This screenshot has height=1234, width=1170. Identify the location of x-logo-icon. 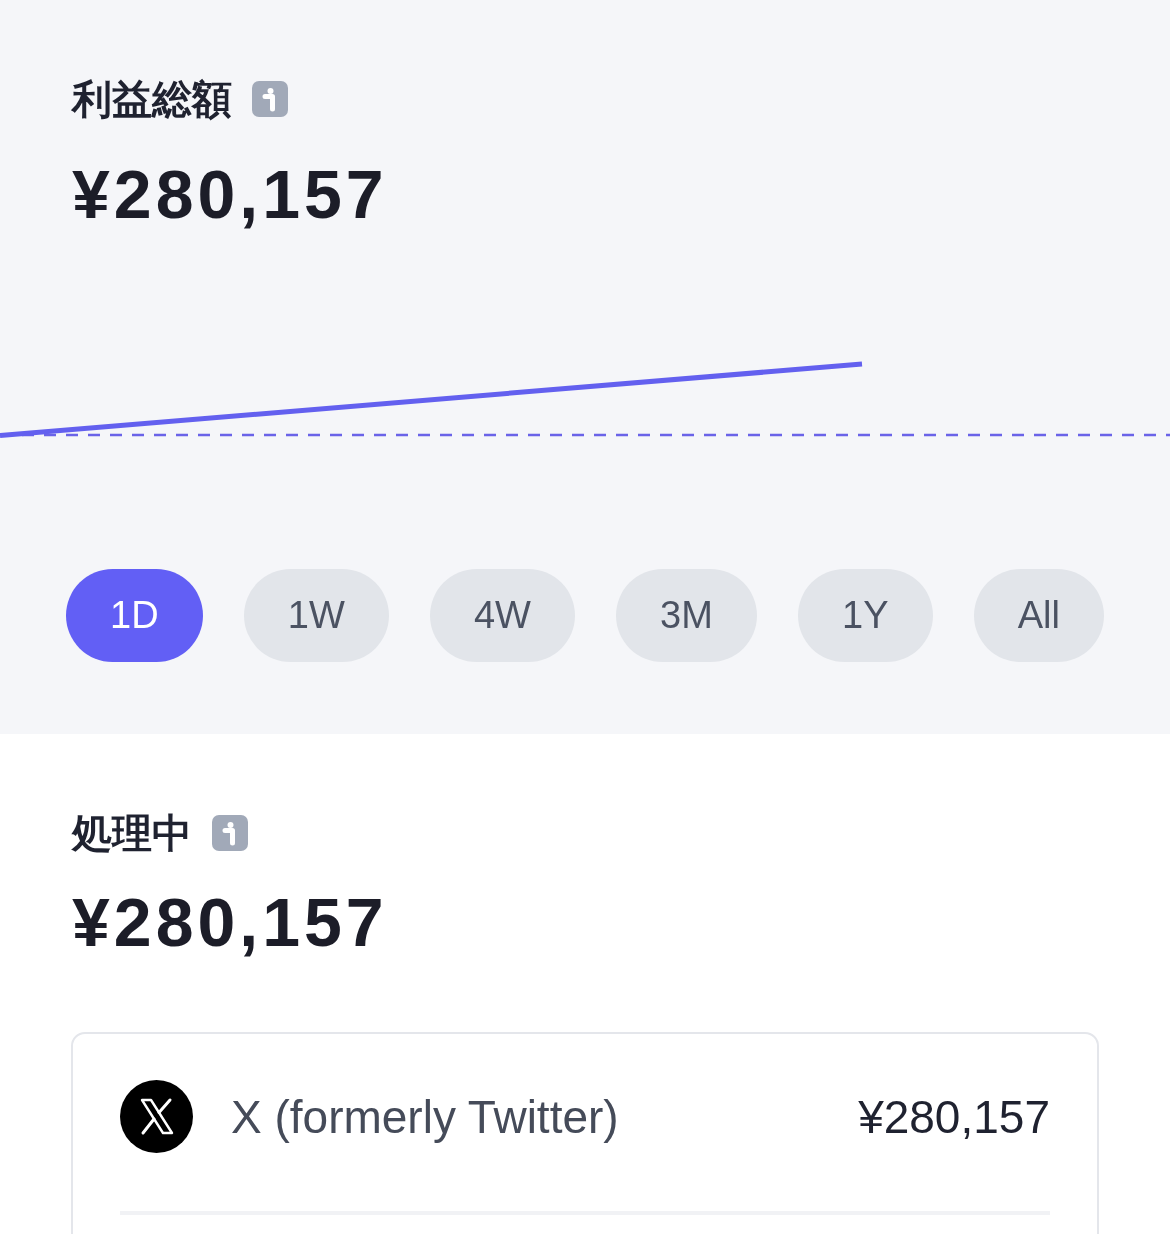
(156, 1116).